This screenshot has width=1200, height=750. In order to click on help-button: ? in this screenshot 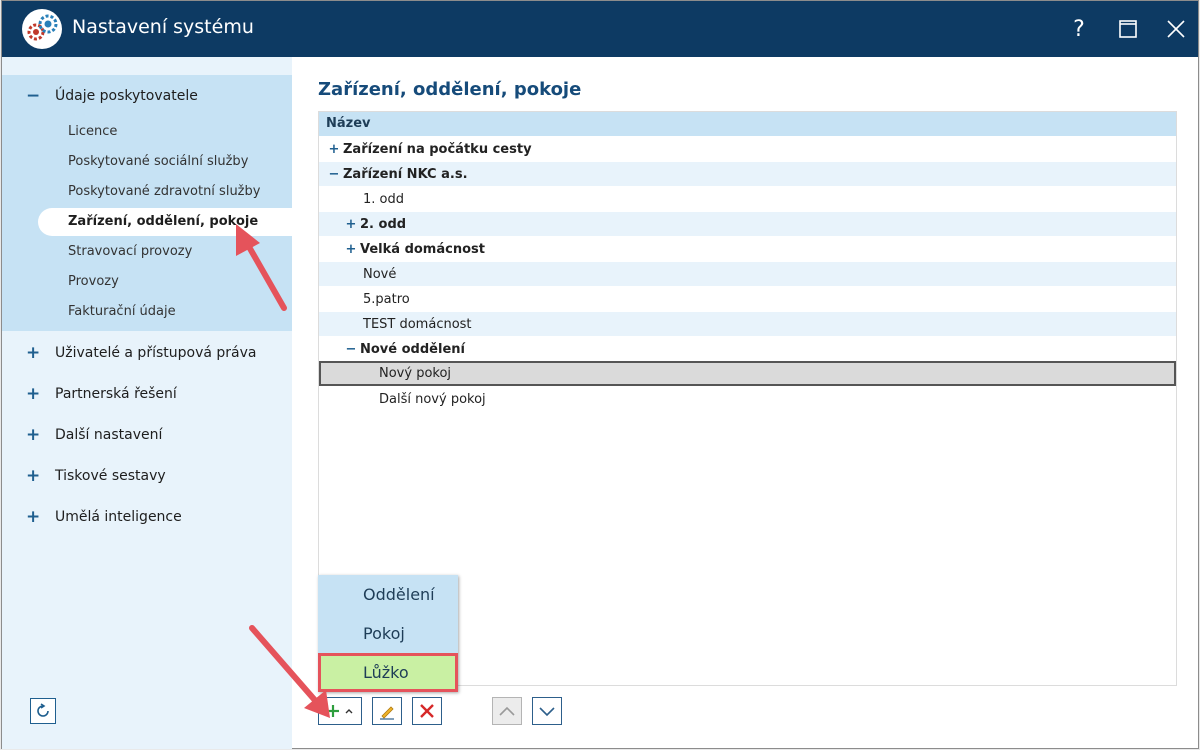, I will do `click(1079, 29)`.